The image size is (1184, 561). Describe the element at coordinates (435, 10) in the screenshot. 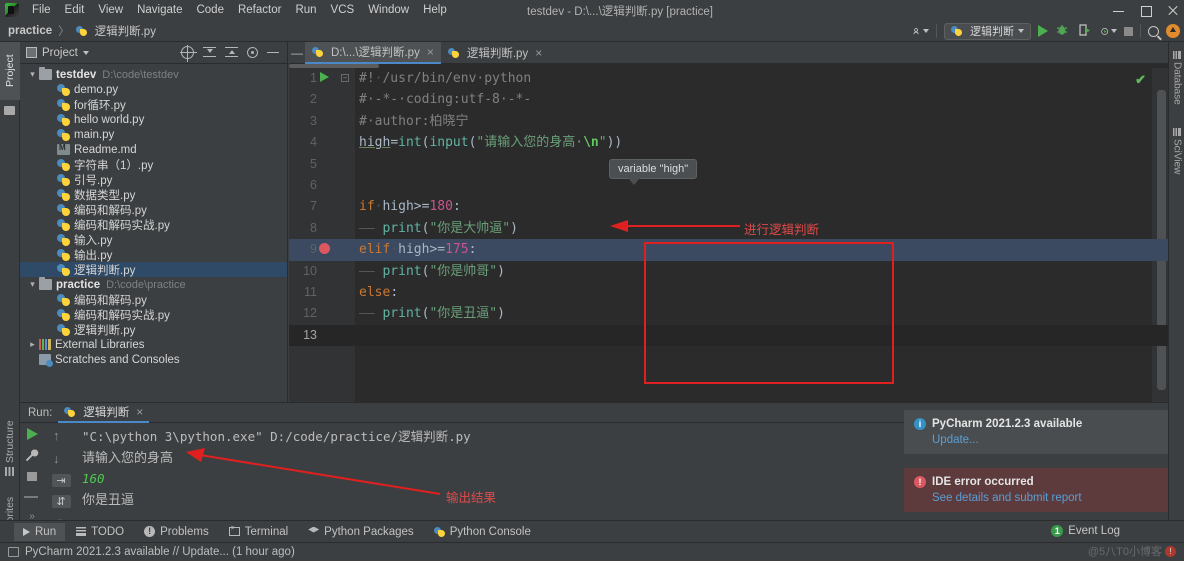

I see `menu-help: Help` at that location.